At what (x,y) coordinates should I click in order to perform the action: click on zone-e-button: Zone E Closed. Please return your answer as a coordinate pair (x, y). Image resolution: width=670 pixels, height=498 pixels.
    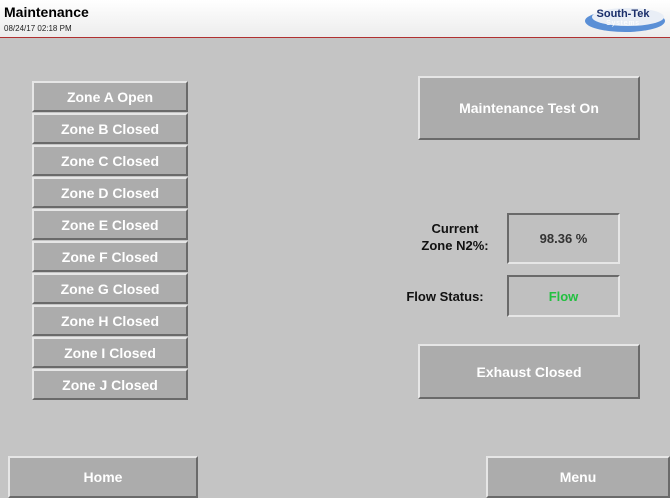
    Looking at the image, I should click on (110, 224).